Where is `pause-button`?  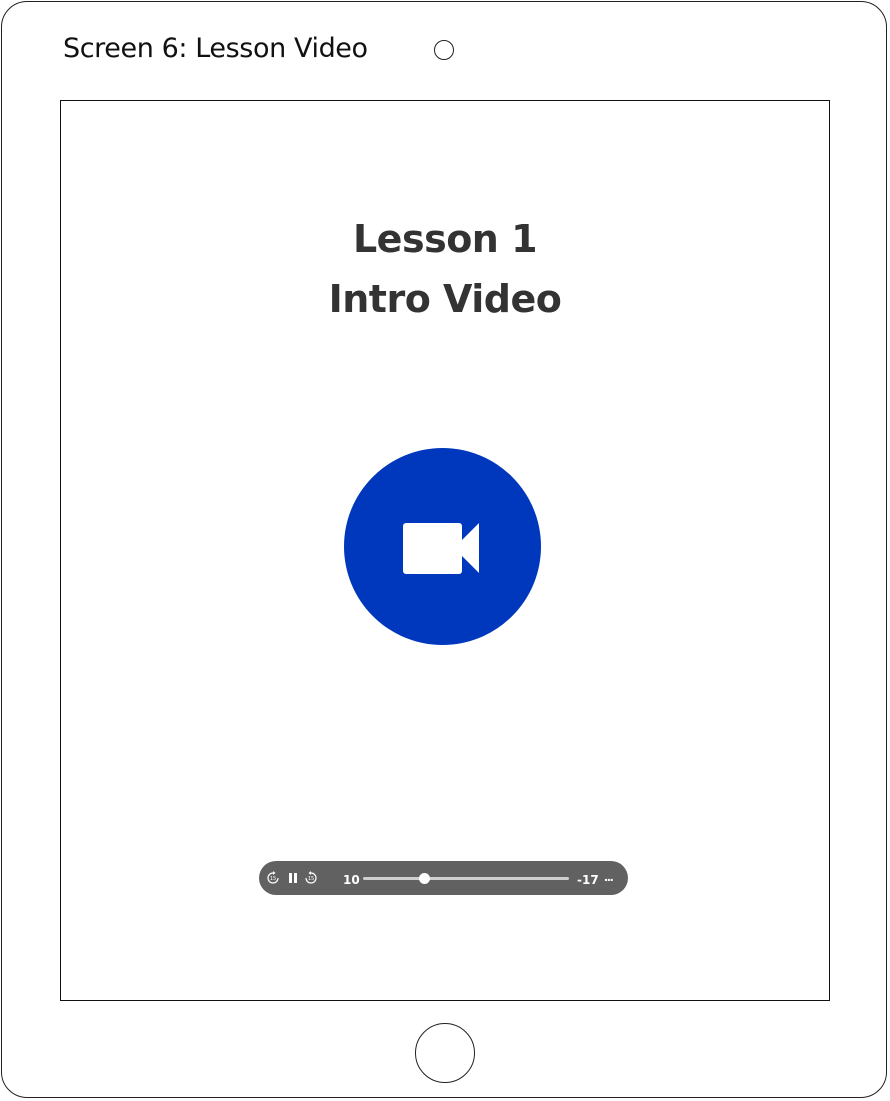
pause-button is located at coordinates (293, 878).